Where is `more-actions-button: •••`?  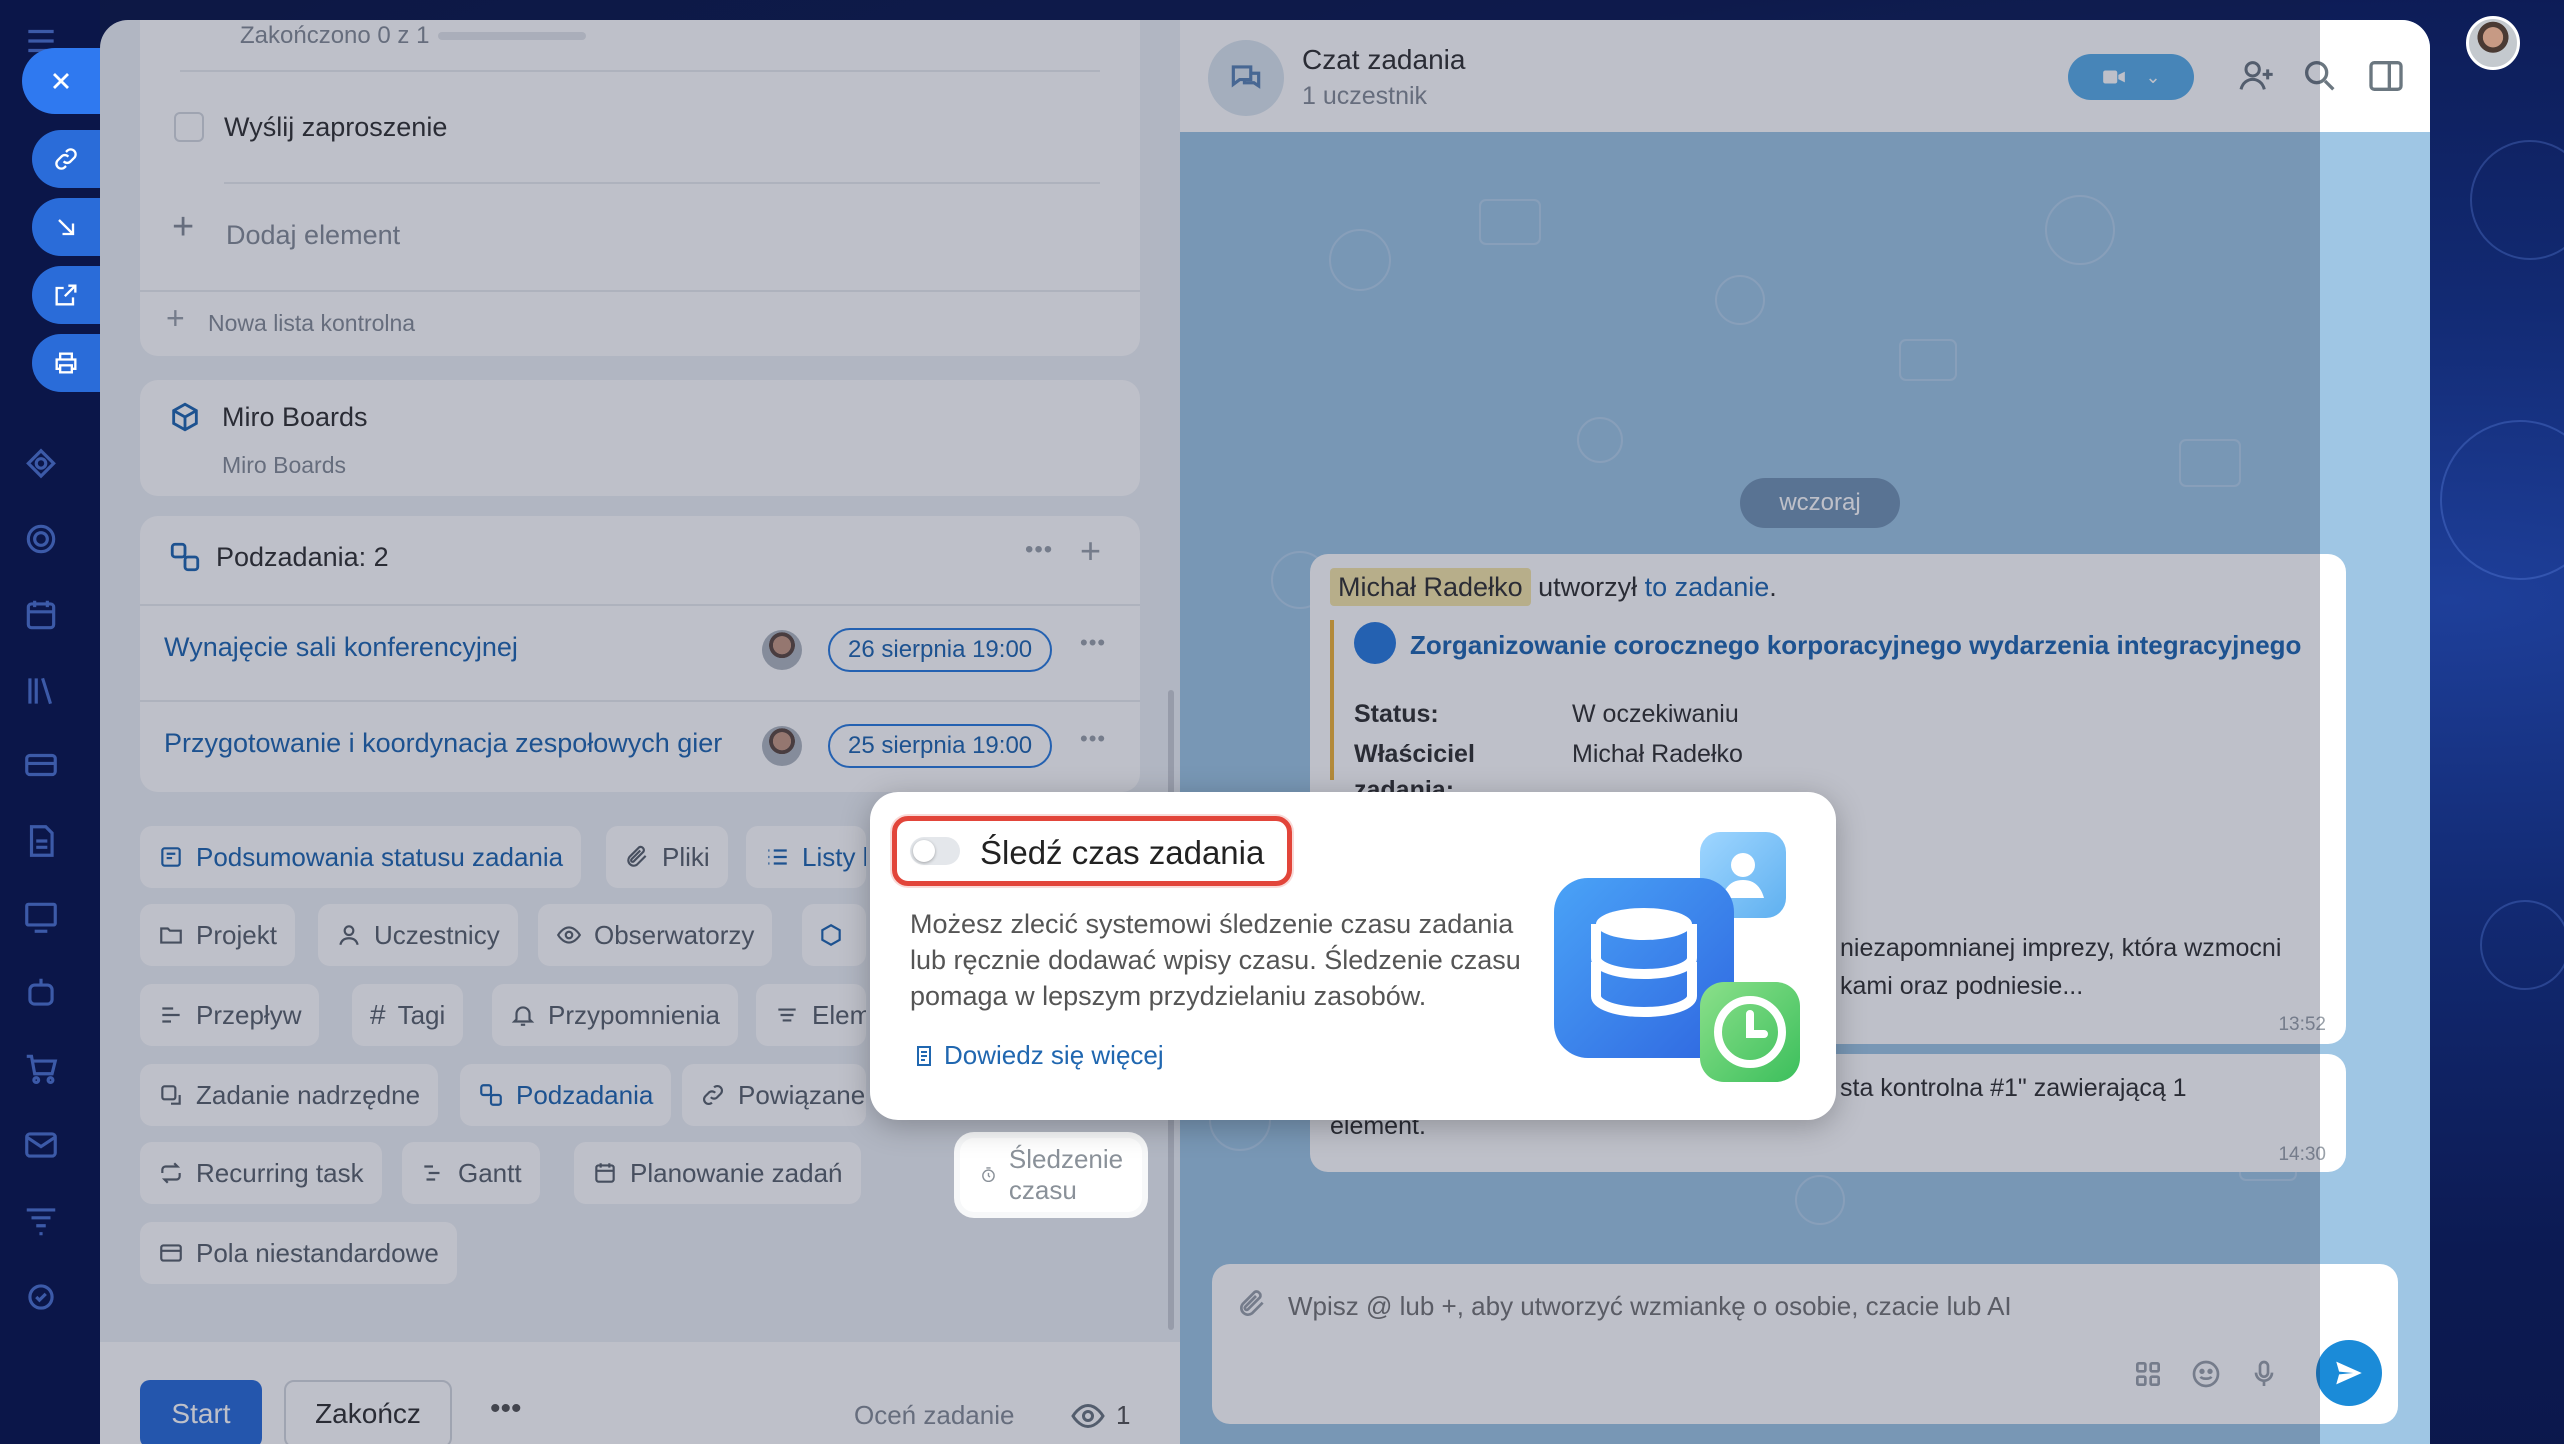 more-actions-button: ••• is located at coordinates (506, 1409).